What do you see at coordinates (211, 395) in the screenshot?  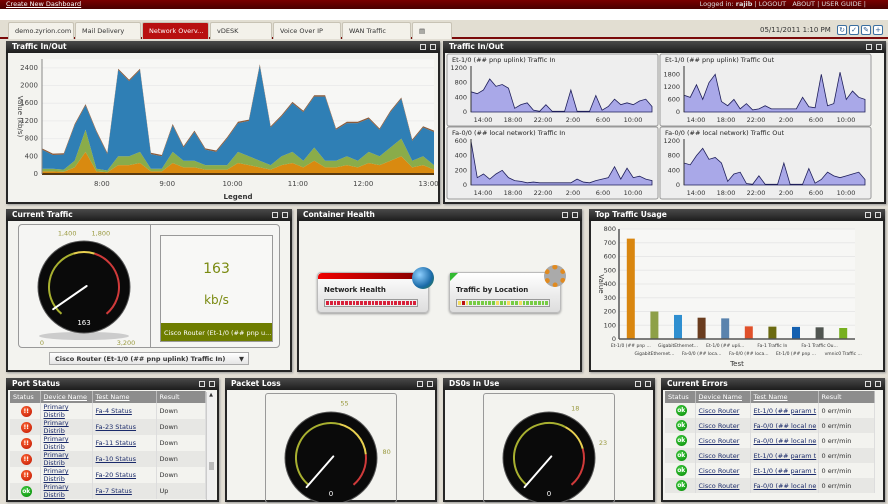 I see `scroll-up-icon: ▲` at bounding box center [211, 395].